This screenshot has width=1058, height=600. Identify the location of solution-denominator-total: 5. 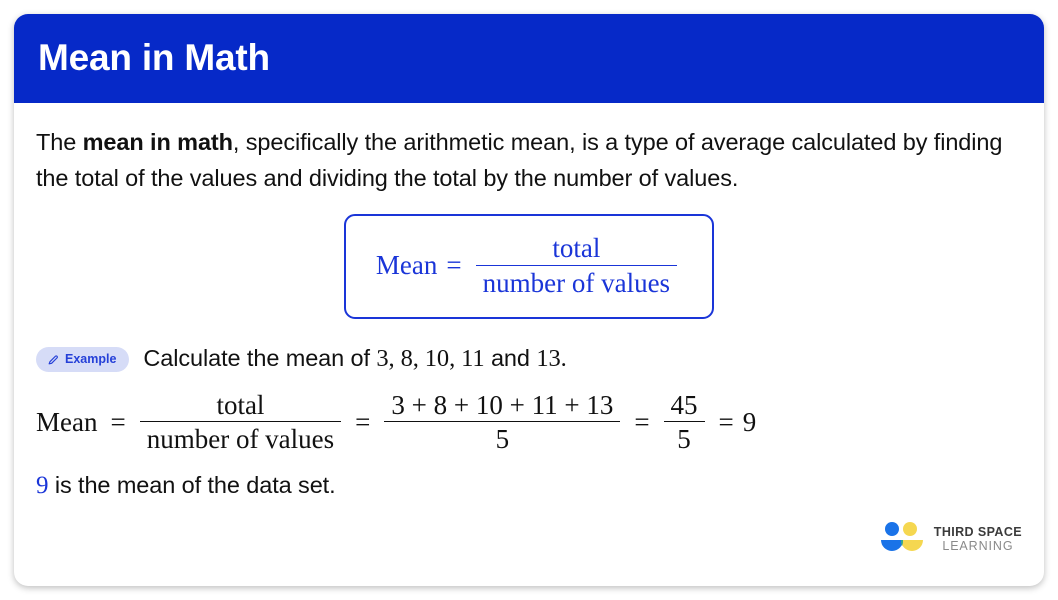
(684, 437).